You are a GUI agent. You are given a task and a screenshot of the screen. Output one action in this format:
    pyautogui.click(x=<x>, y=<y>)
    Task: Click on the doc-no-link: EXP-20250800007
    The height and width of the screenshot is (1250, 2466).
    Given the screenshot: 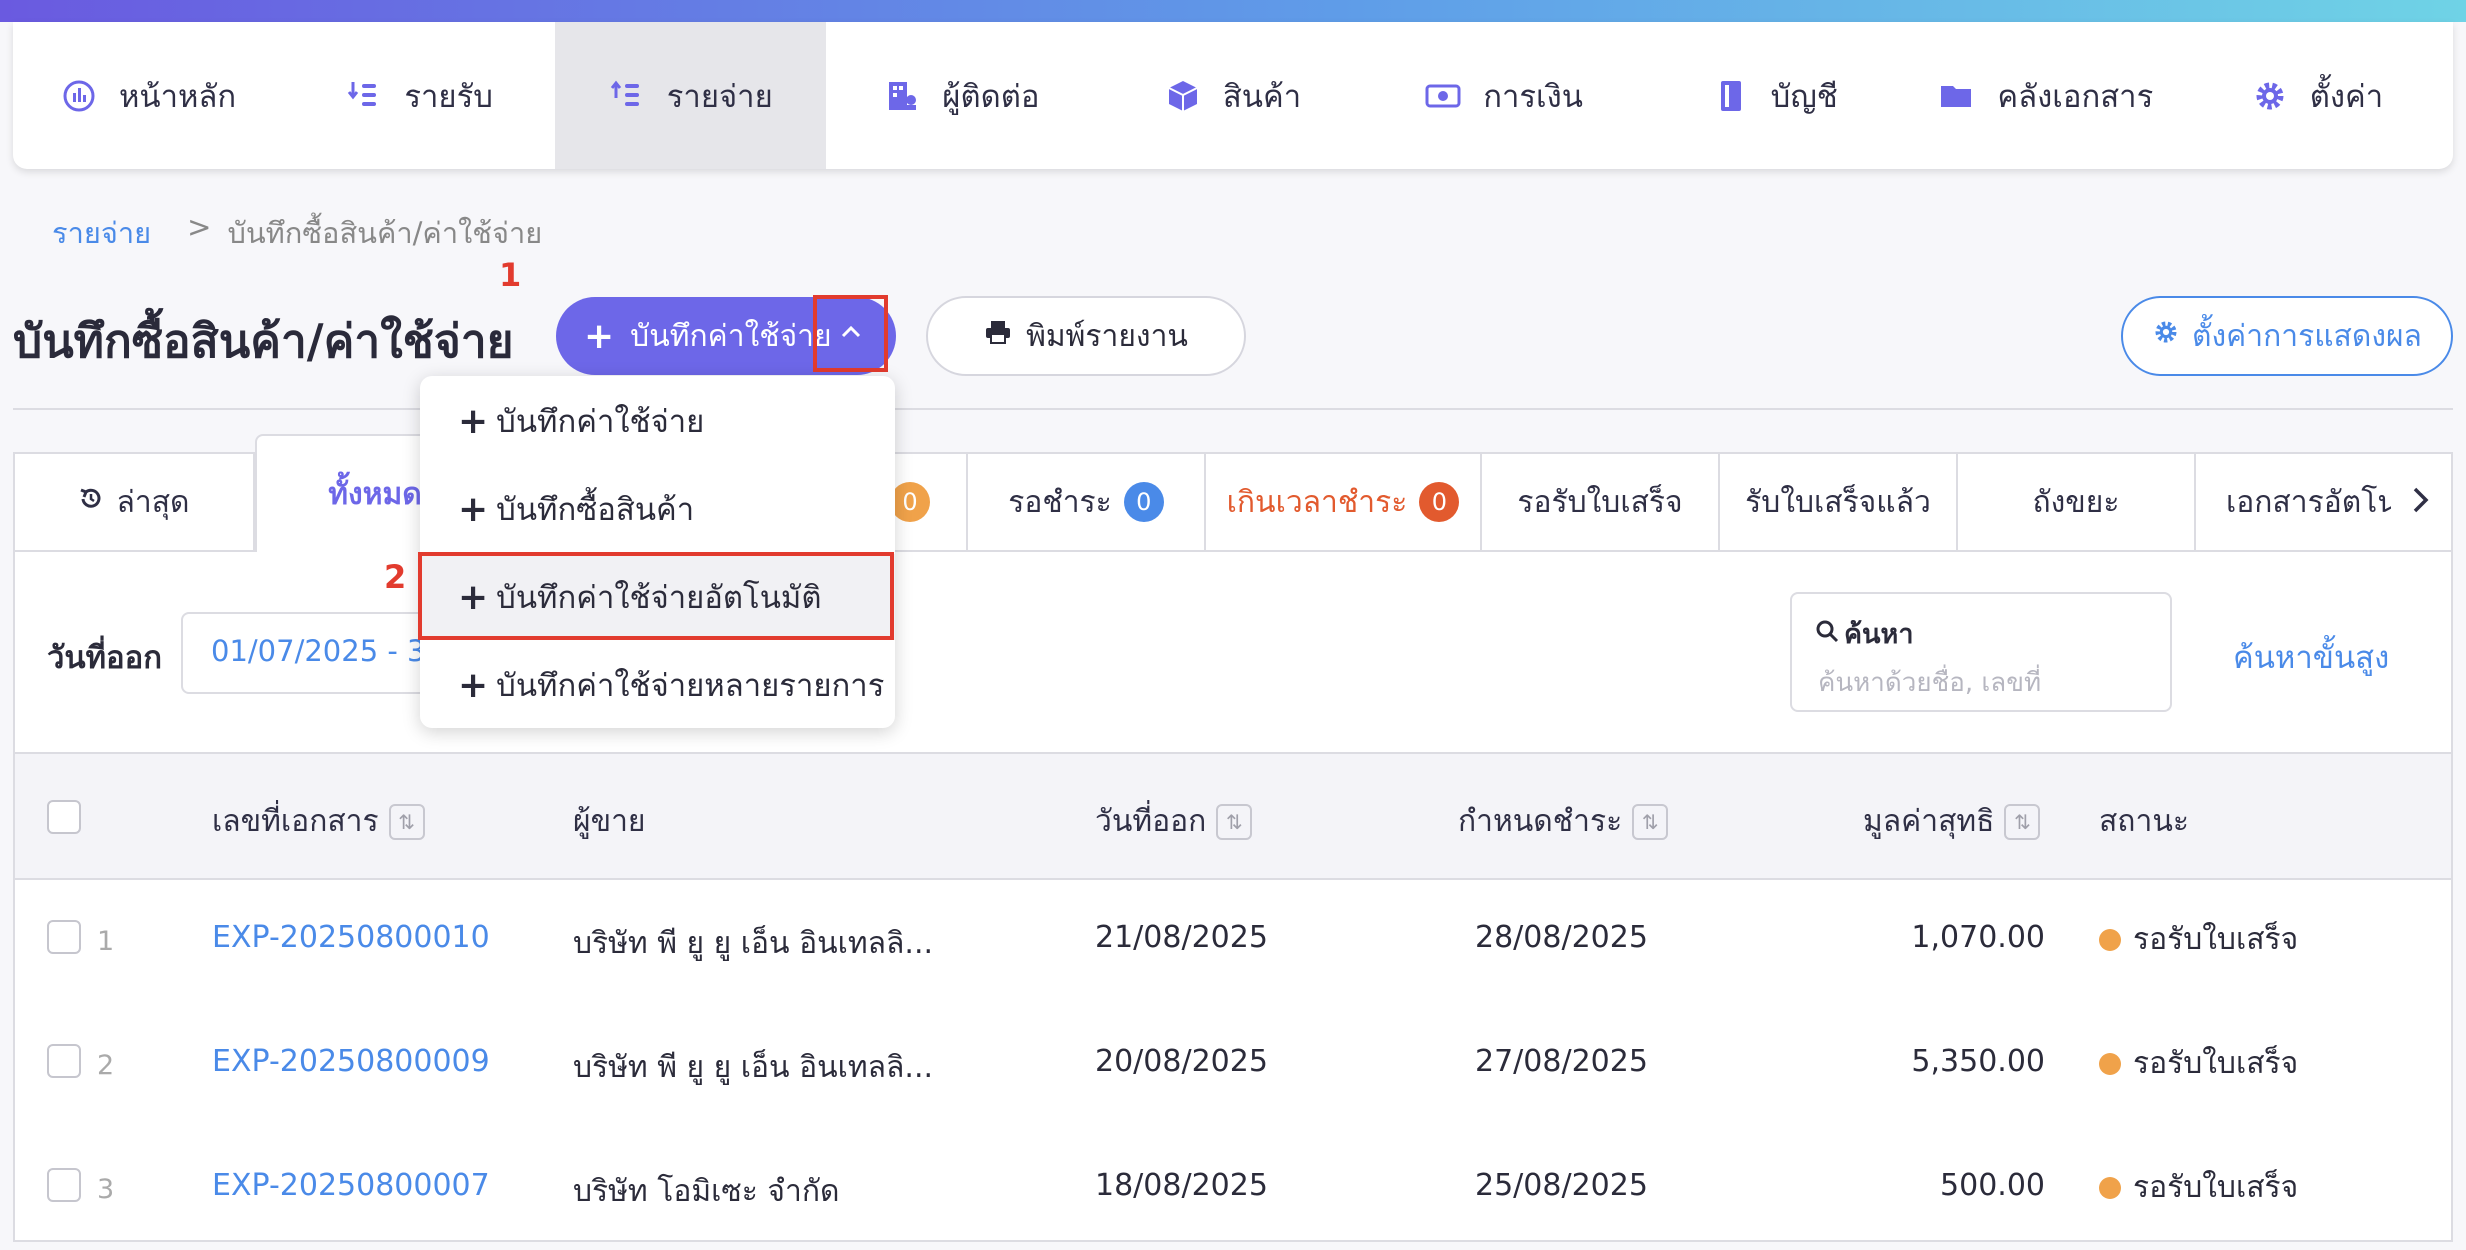 What is the action you would take?
    pyautogui.click(x=351, y=1185)
    